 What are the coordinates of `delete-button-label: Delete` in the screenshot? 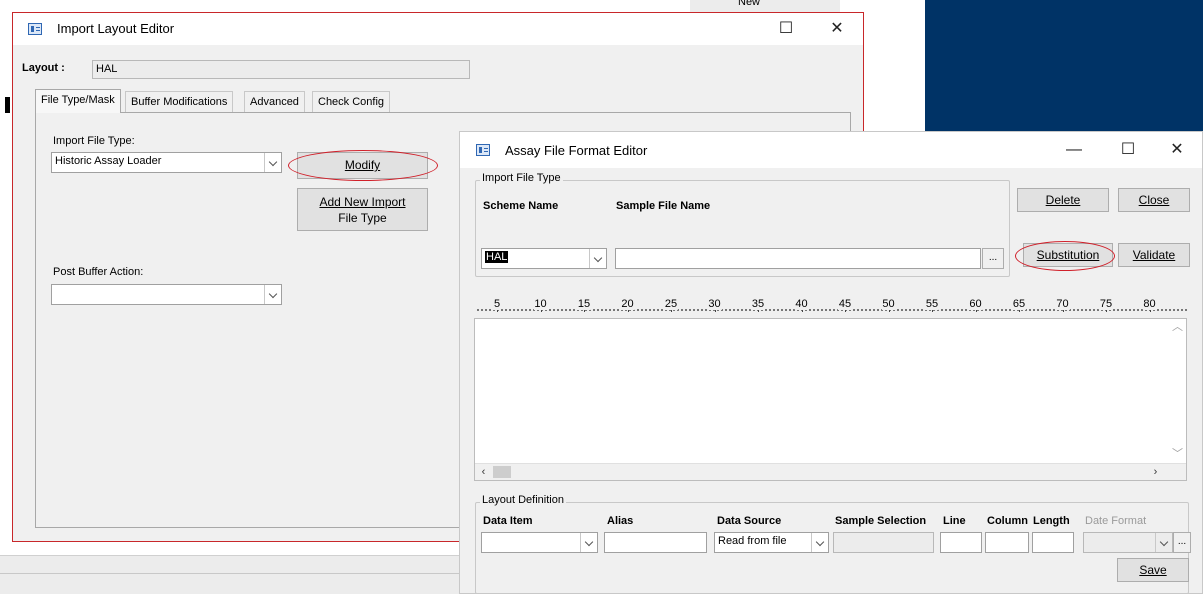 It's located at (1063, 200).